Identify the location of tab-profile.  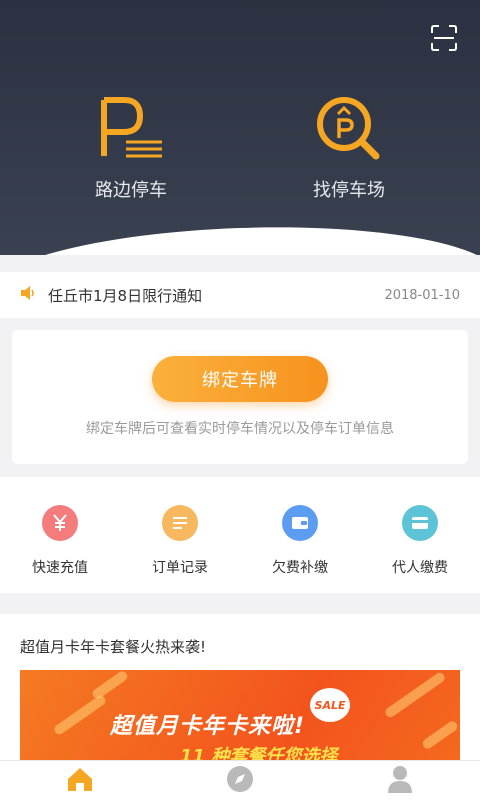
(400, 780).